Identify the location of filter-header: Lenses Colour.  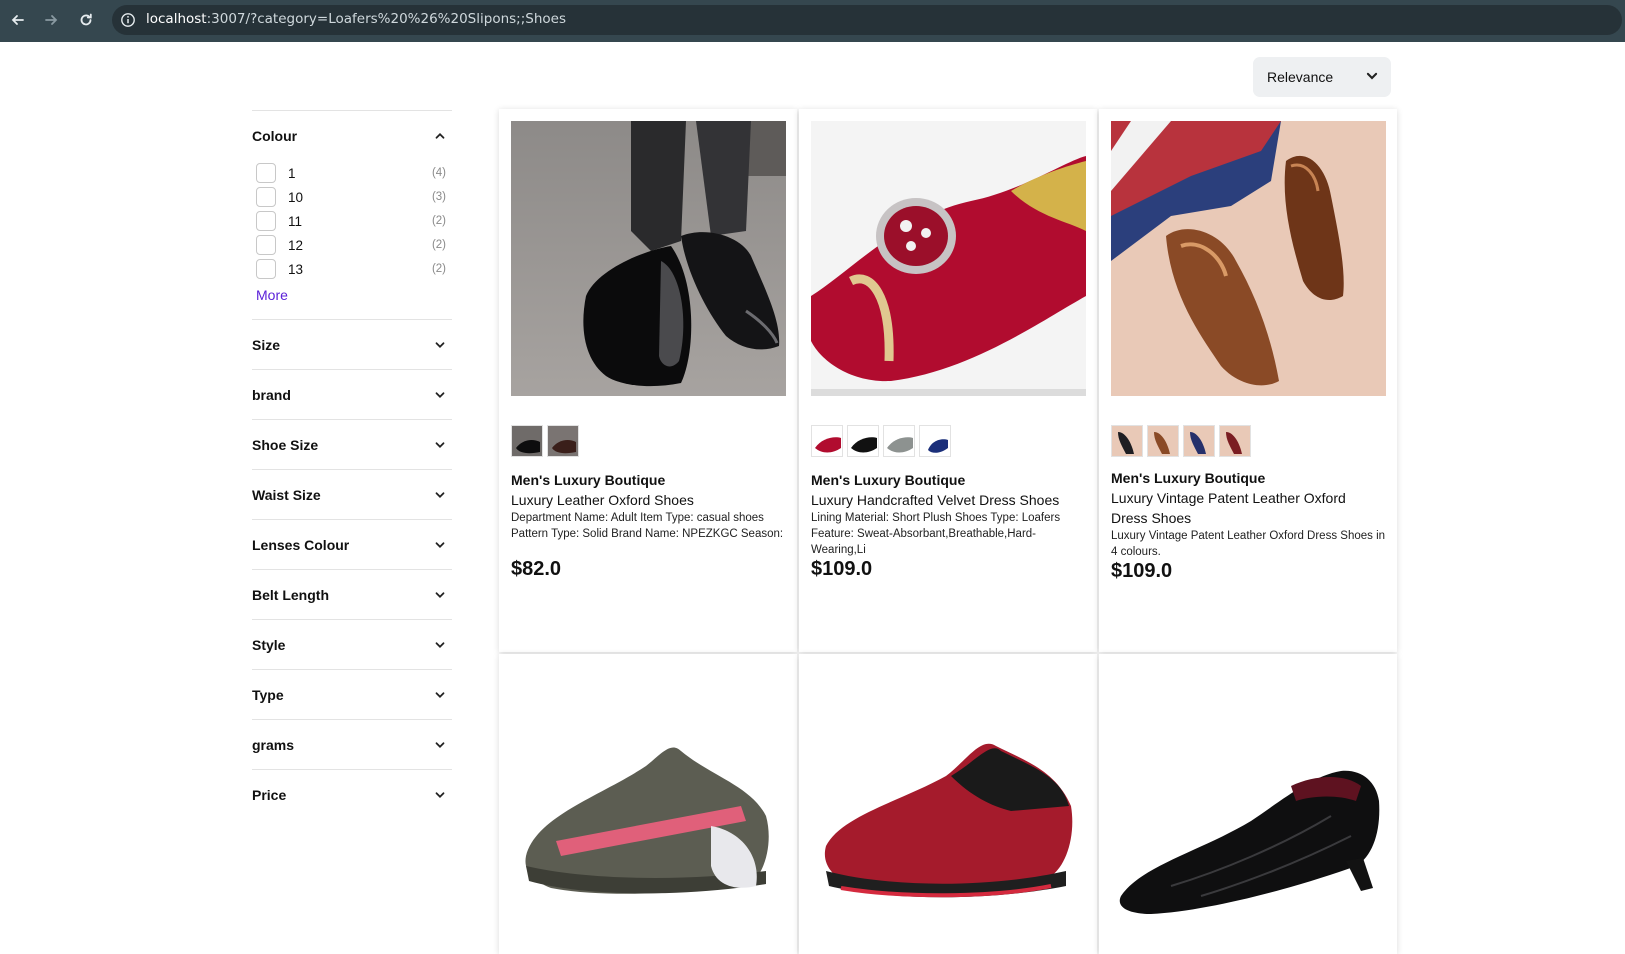
(352, 544).